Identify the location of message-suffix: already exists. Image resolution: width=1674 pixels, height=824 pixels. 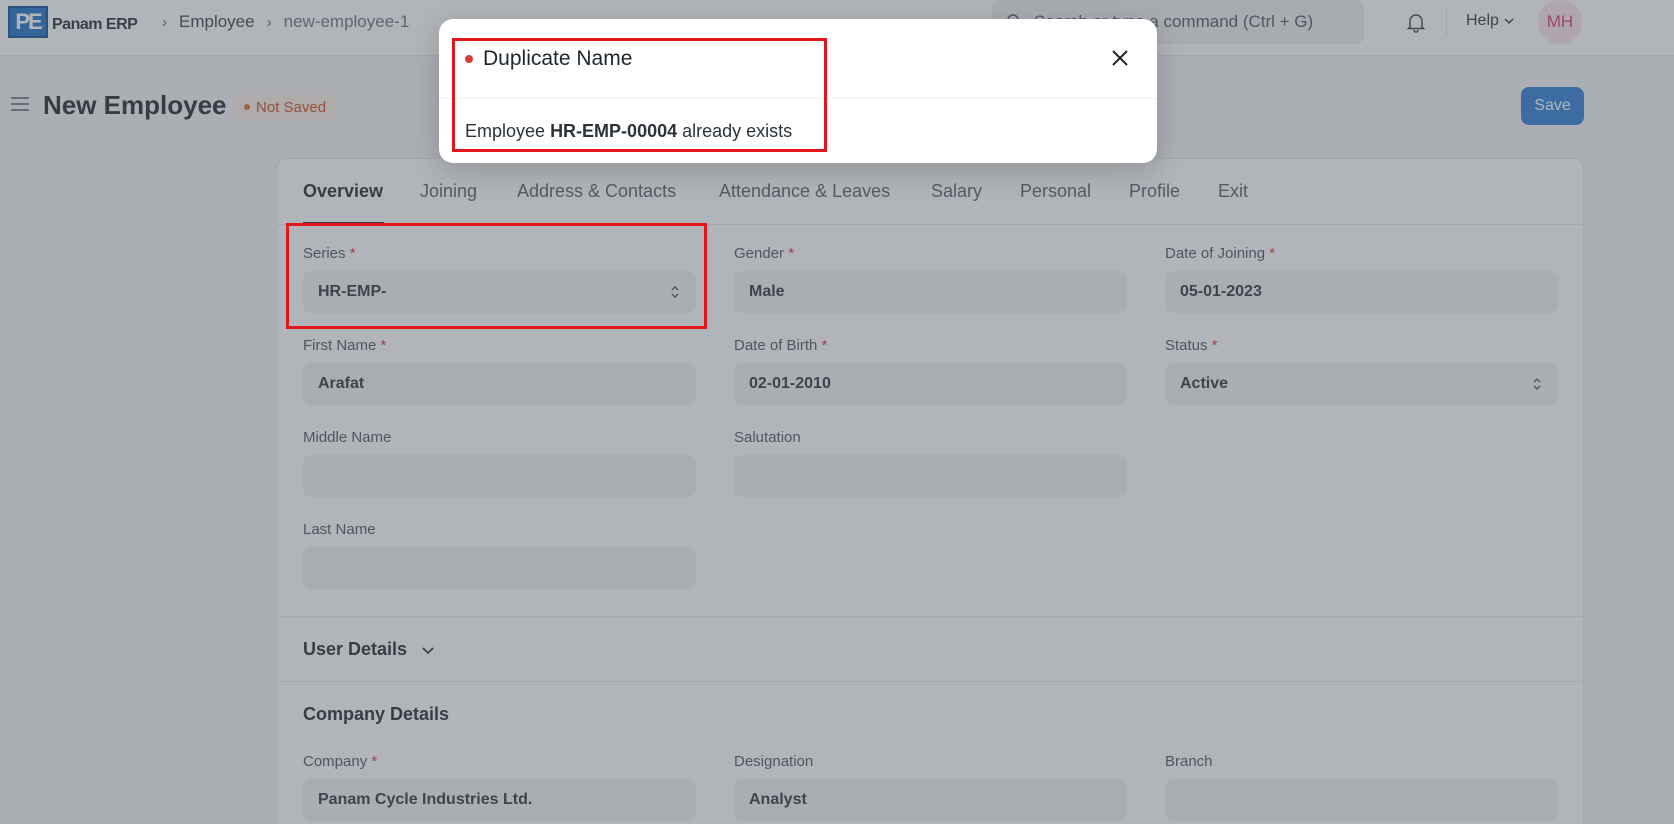
(737, 131).